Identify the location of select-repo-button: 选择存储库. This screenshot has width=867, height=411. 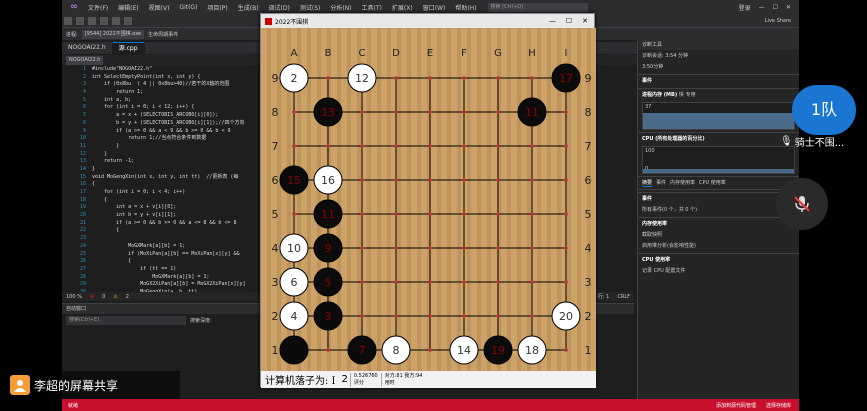
(778, 405).